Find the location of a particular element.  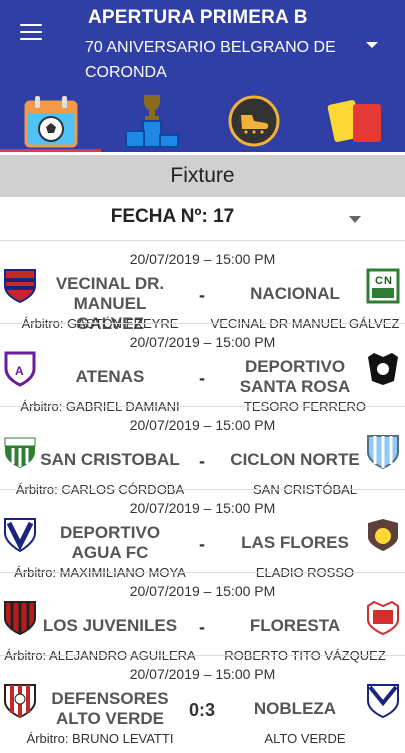

calendar-ball-icon is located at coordinates (51, 122).